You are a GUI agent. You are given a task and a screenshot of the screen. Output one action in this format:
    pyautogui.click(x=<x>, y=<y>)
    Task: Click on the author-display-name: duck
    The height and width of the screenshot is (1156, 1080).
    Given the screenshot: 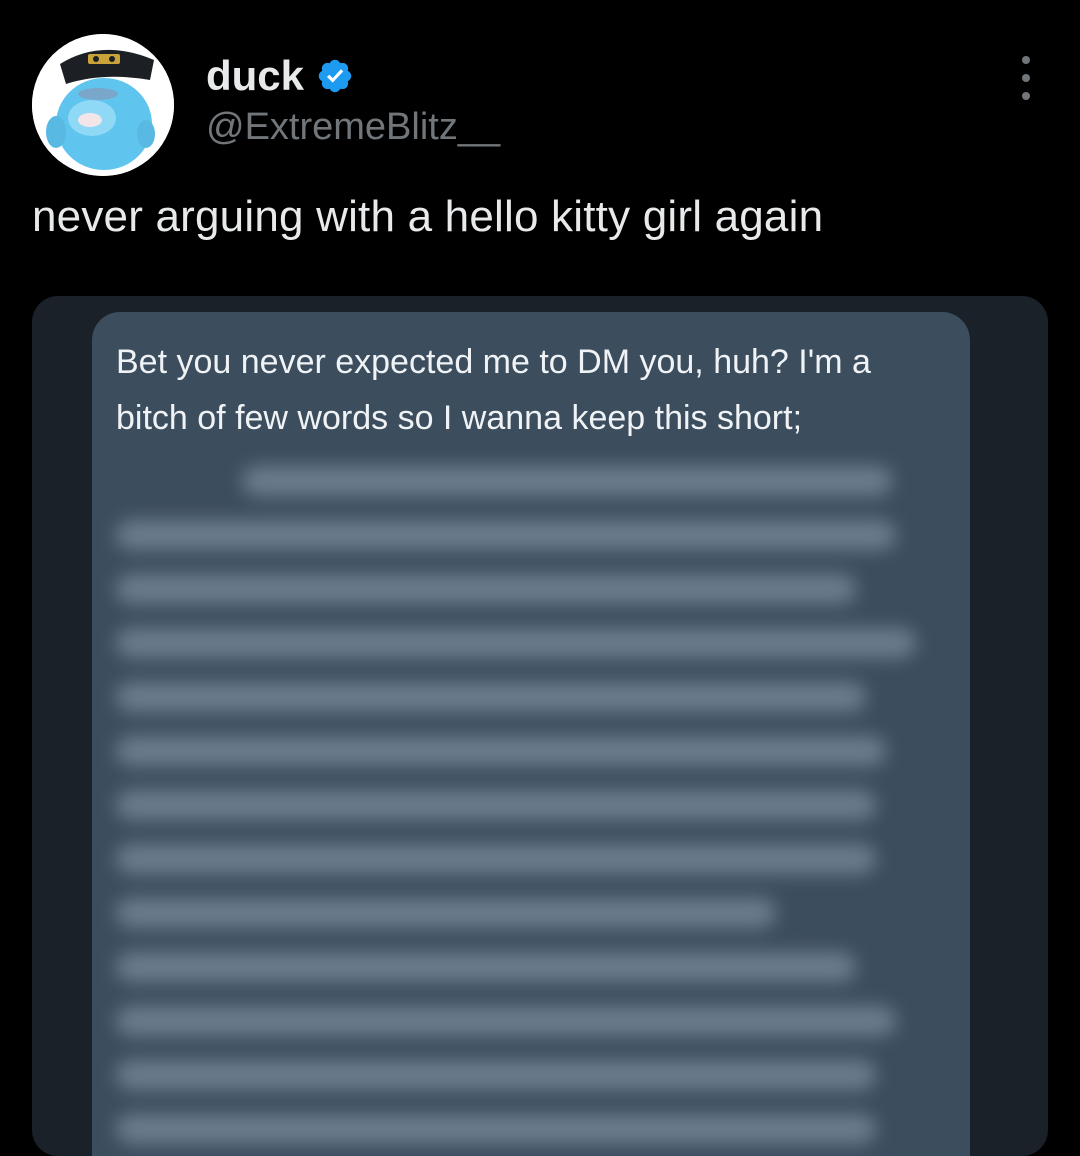 What is the action you would take?
    pyautogui.click(x=255, y=76)
    